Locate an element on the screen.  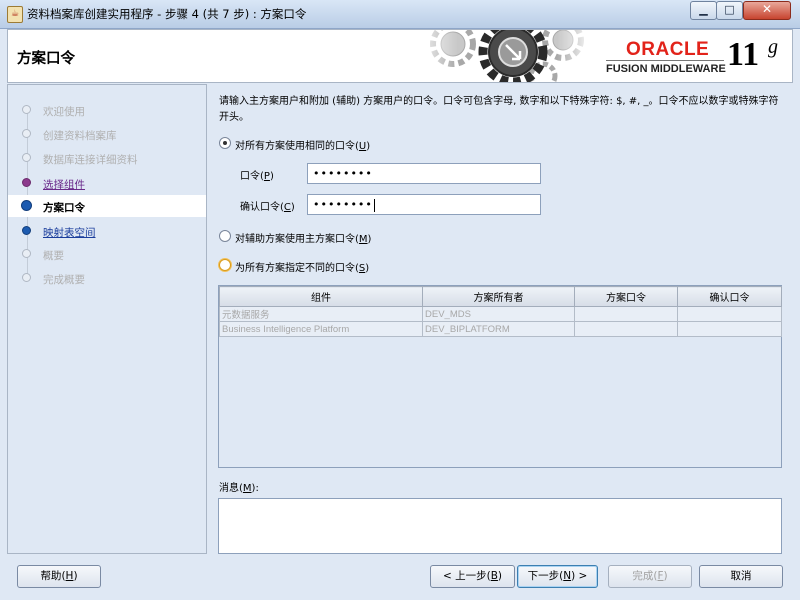
nav-step-schema-passwords: 方案口令 is located at coordinates (107, 206).